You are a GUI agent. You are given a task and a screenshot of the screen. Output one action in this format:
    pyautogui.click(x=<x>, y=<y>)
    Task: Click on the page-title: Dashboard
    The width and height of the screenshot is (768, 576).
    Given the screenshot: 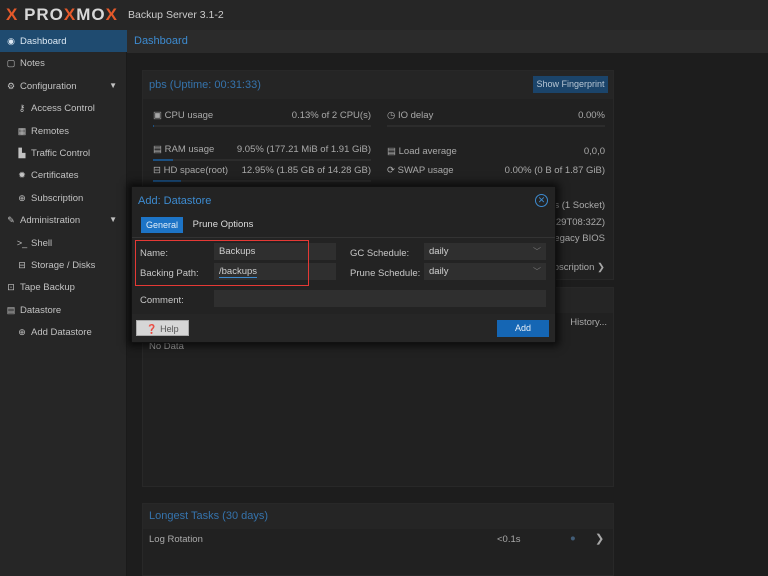 What is the action you would take?
    pyautogui.click(x=447, y=41)
    